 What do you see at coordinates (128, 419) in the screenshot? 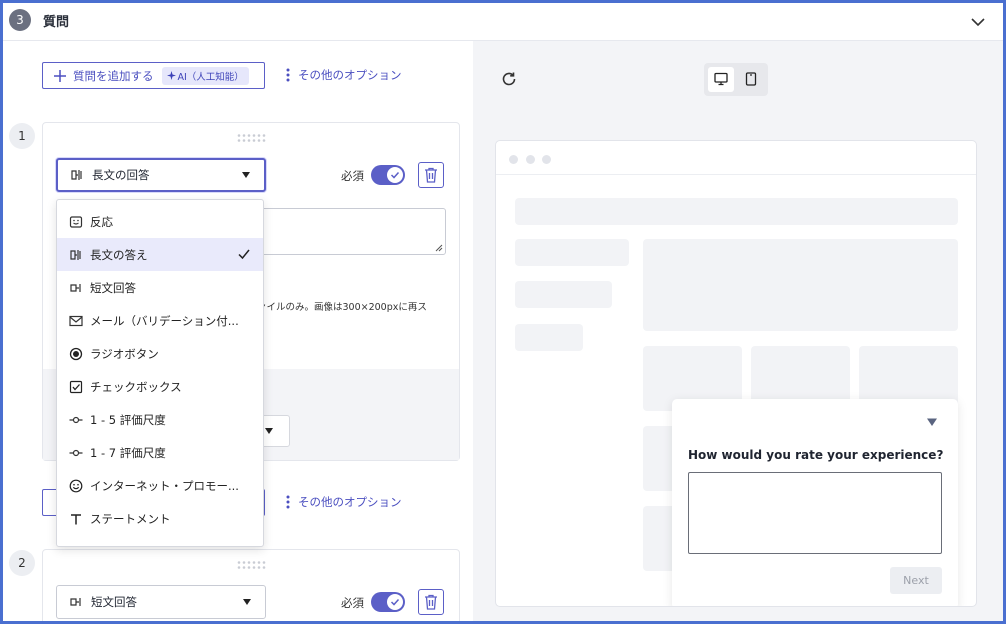
I see `dropdown-item-label: 1 - 5 評価尺度` at bounding box center [128, 419].